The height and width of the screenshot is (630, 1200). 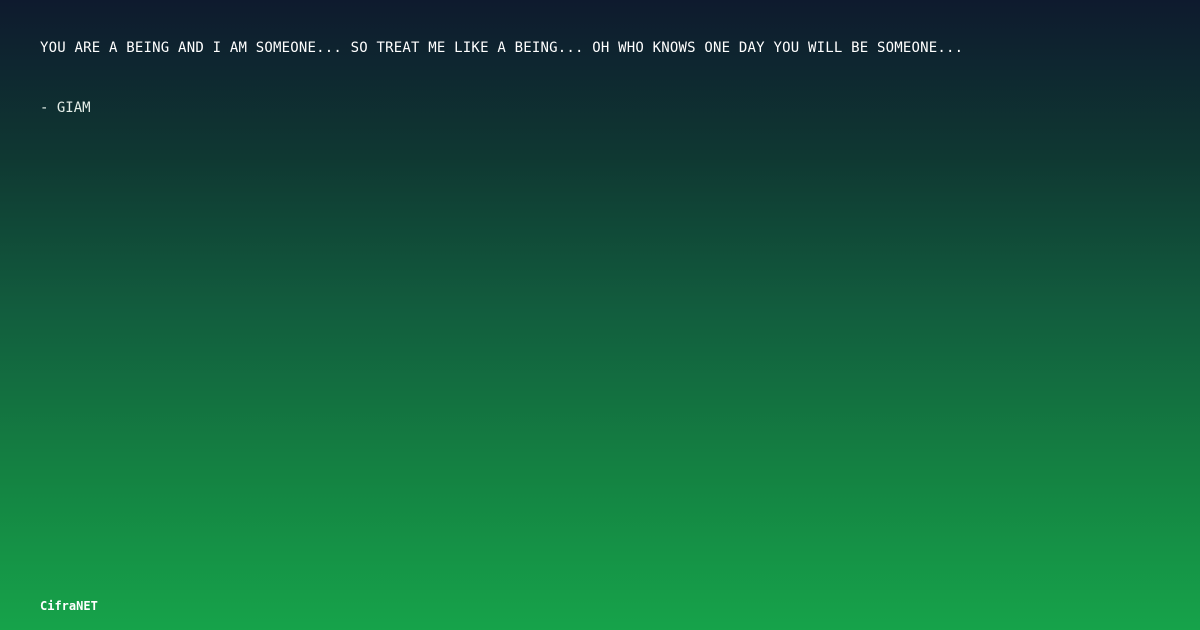 What do you see at coordinates (65, 108) in the screenshot?
I see `quote-author: - GIAM` at bounding box center [65, 108].